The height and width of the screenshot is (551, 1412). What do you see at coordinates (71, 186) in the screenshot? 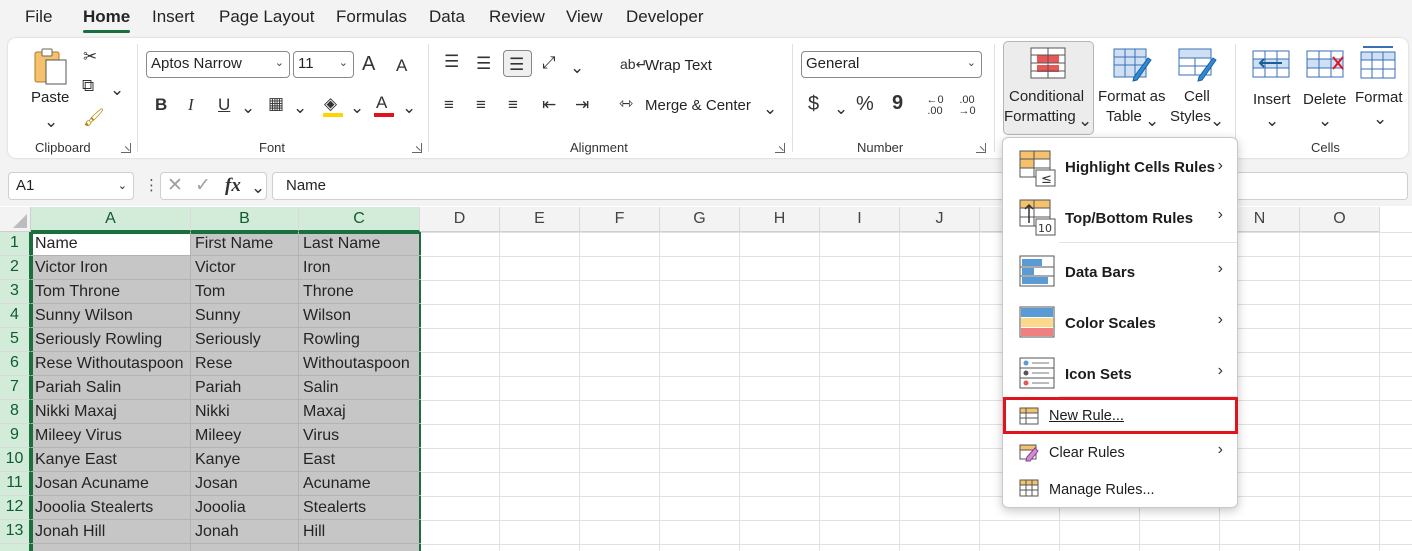
I see `name-box: A1 ⌄` at bounding box center [71, 186].